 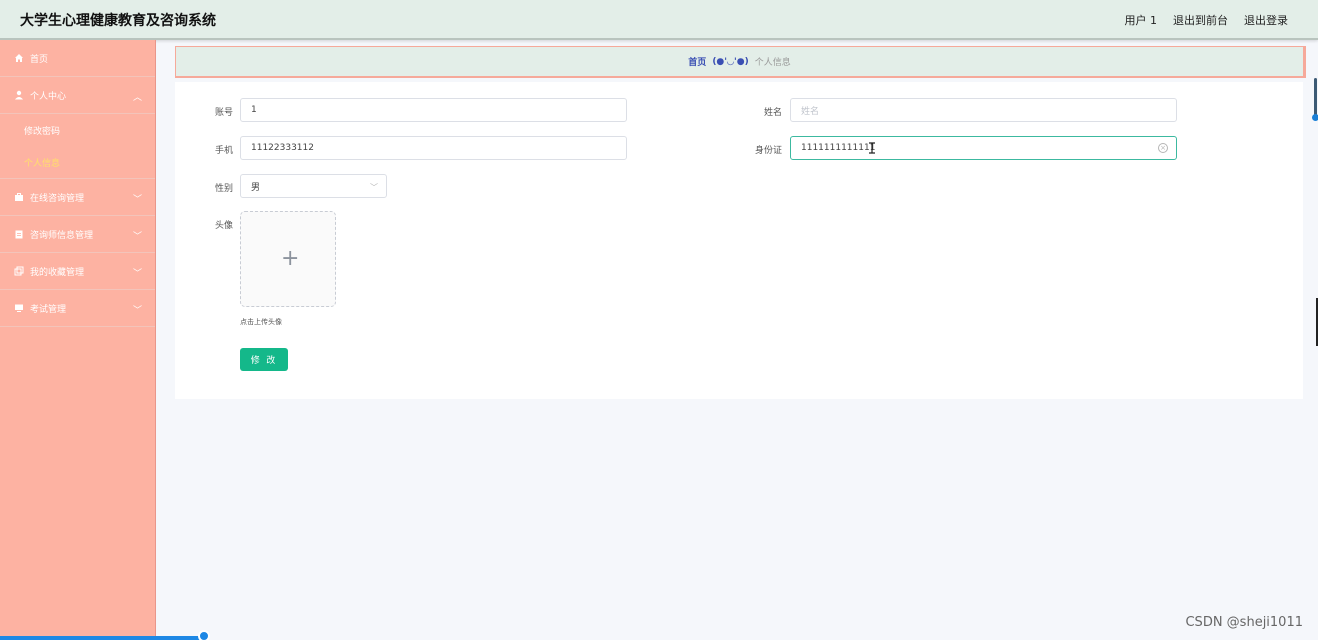 What do you see at coordinates (18, 308) in the screenshot?
I see `monitor-icon` at bounding box center [18, 308].